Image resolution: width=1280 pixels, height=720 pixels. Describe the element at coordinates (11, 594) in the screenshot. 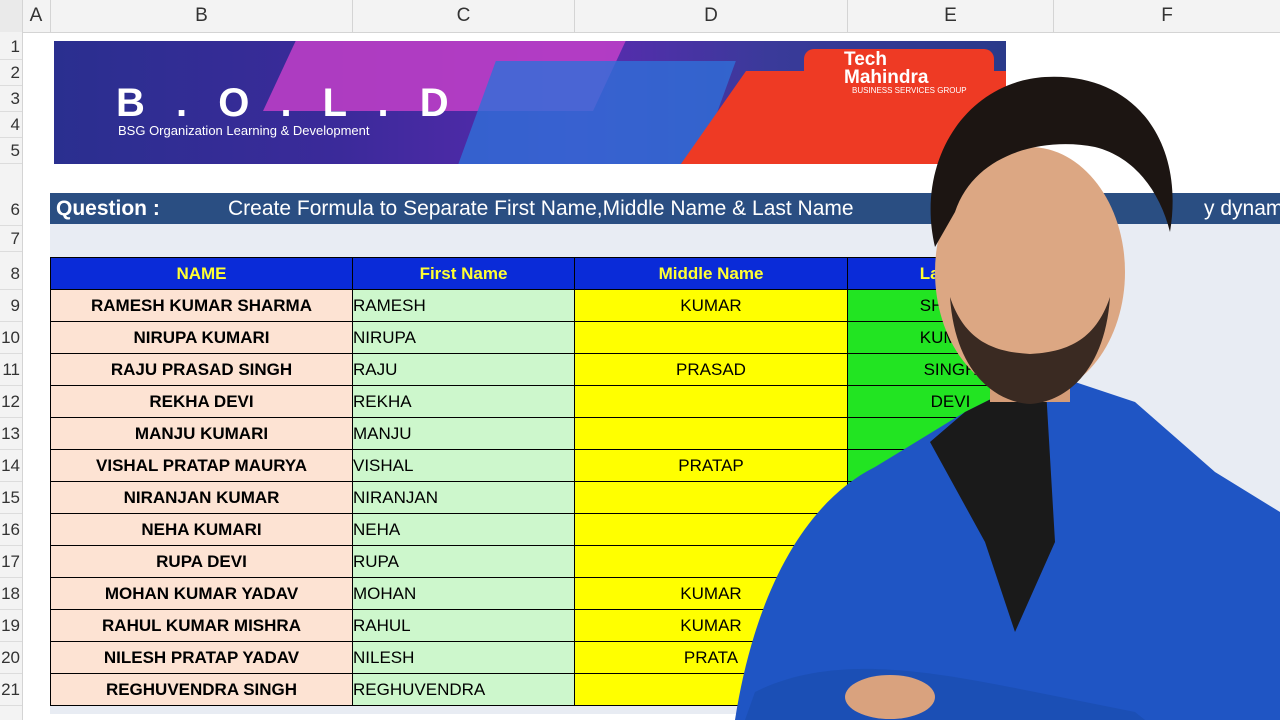

I see `row-header: 18` at that location.